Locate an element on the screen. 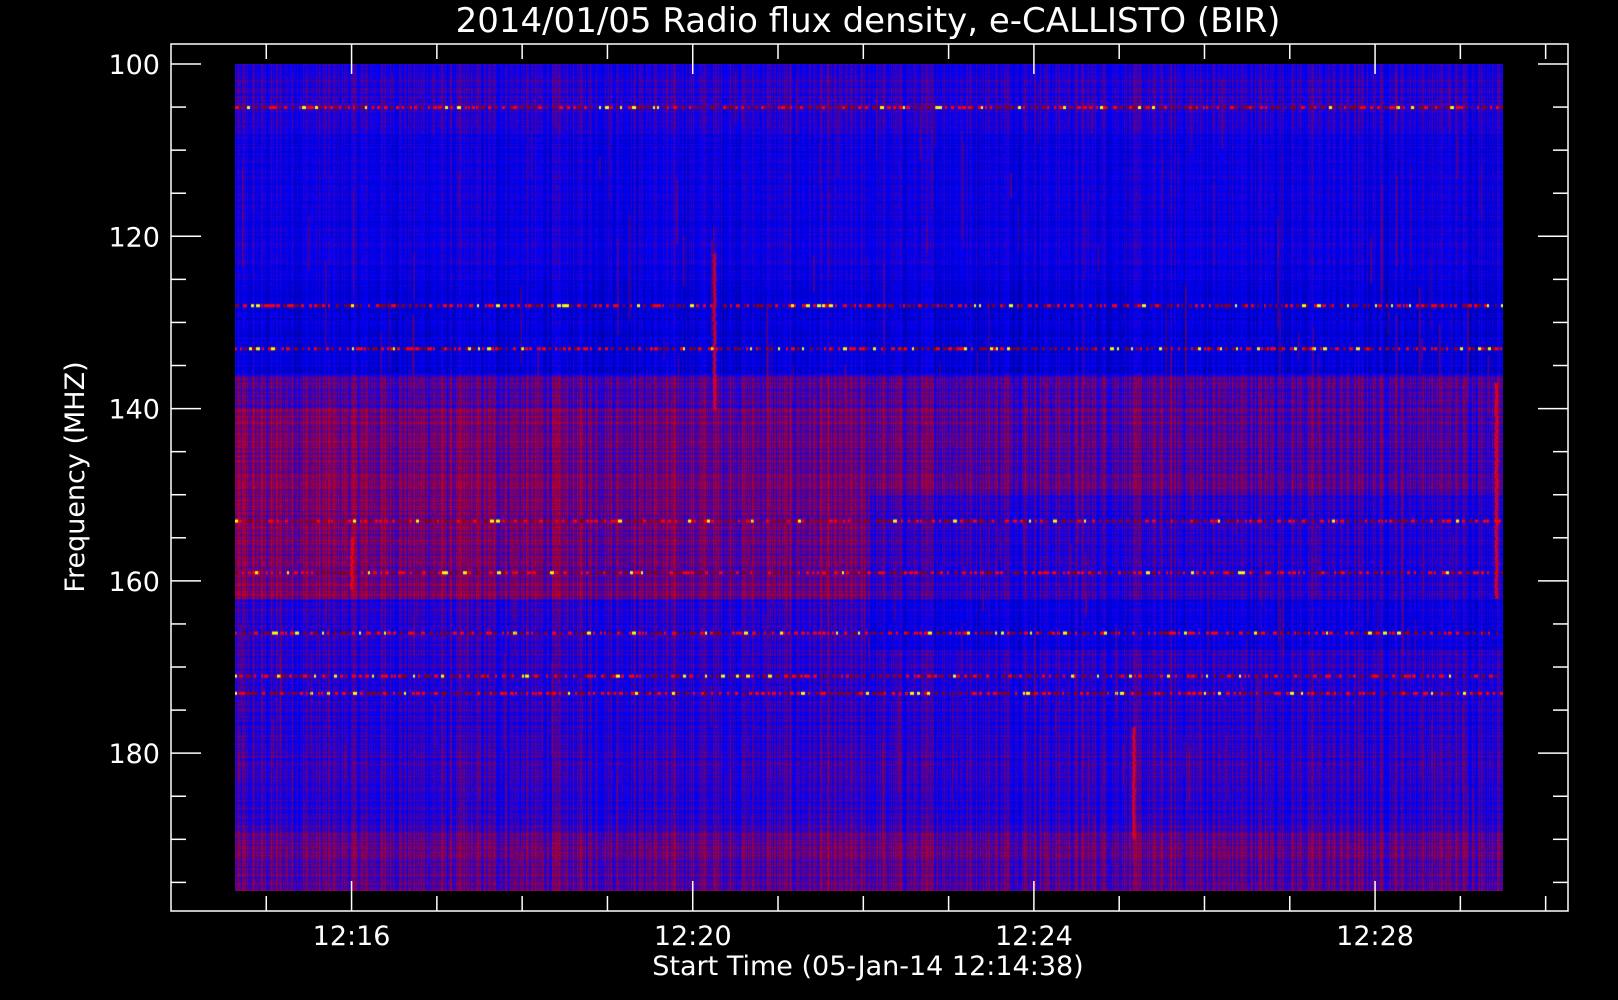 This screenshot has width=1618, height=1000. y-tick-label: 180 is located at coordinates (134, 754).